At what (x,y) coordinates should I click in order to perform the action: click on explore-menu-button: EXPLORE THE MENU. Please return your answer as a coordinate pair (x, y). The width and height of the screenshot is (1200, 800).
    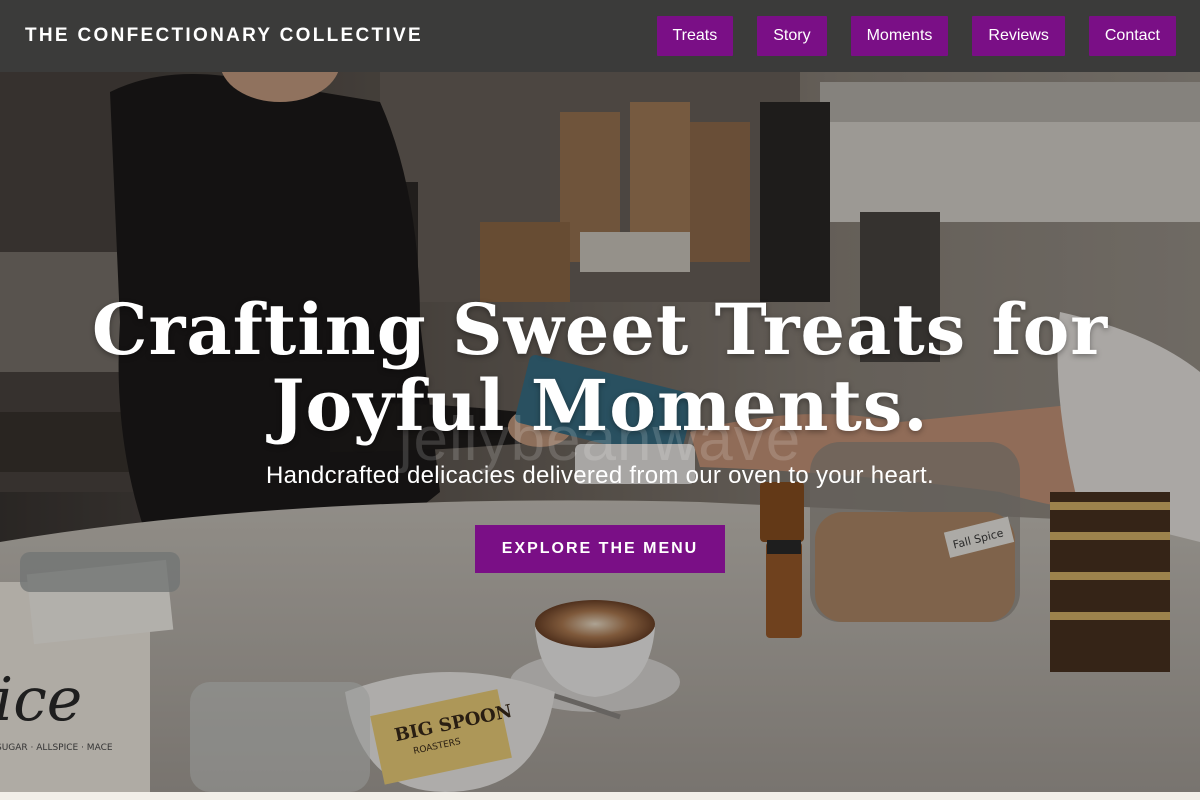
    Looking at the image, I should click on (600, 549).